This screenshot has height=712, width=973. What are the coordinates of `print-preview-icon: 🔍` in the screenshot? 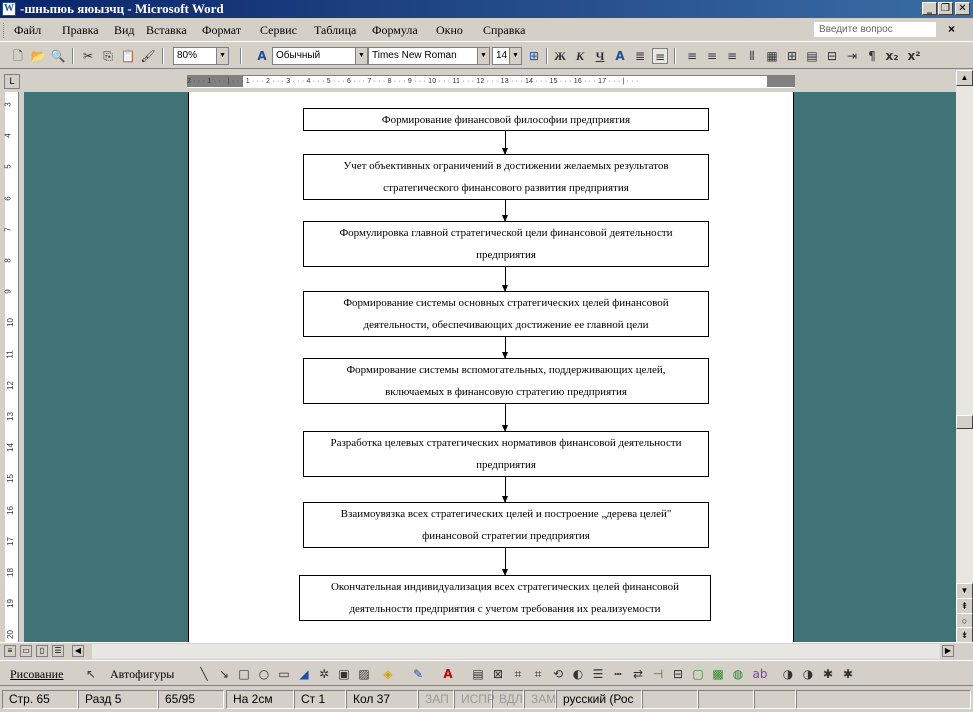 It's located at (58, 56).